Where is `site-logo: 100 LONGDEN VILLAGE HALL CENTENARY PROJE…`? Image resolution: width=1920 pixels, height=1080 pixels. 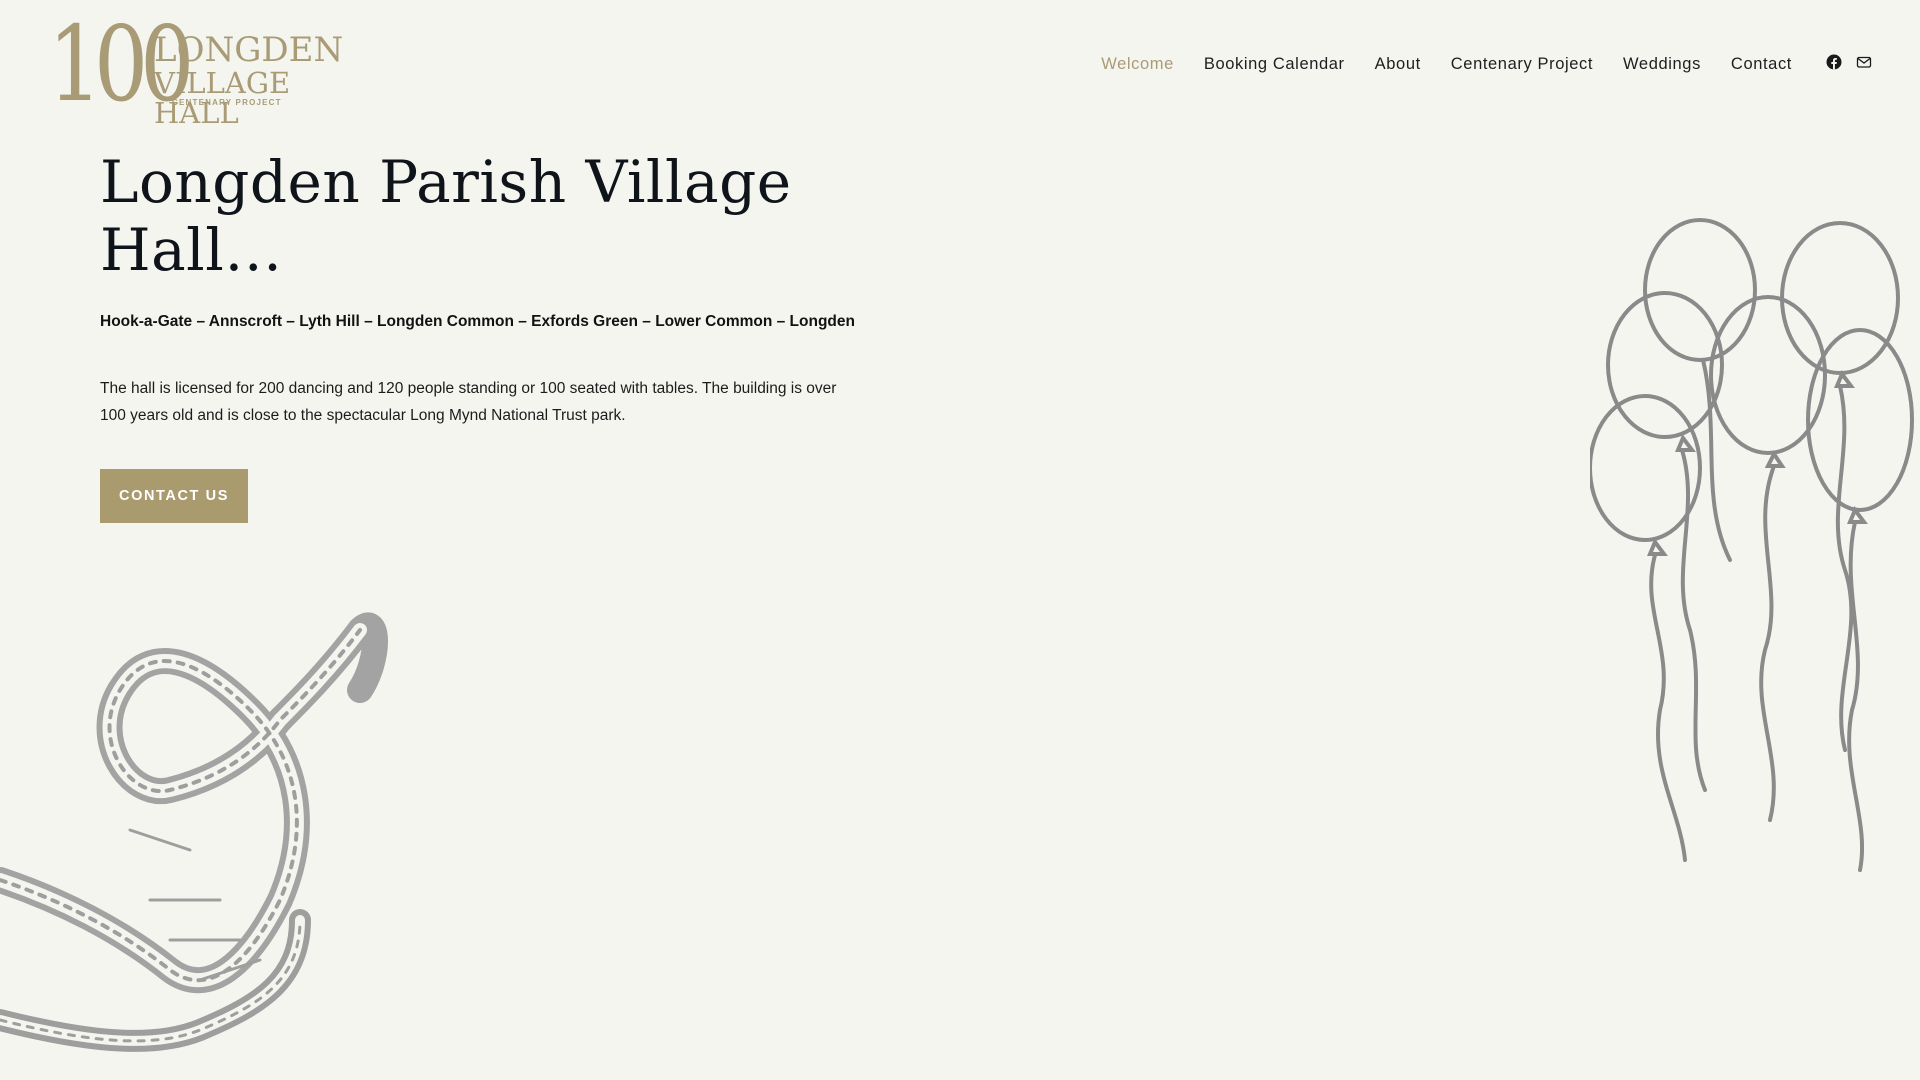
site-logo: 100 LONGDEN VILLAGE HALL CENTENARY PROJE… is located at coordinates (195, 70).